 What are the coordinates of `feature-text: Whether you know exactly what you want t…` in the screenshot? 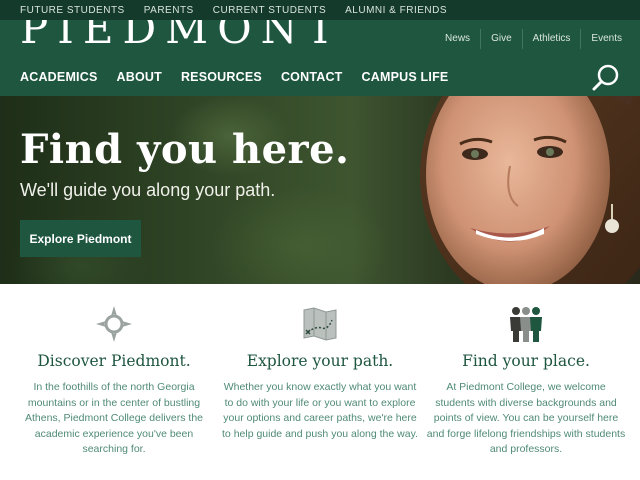 It's located at (320, 410).